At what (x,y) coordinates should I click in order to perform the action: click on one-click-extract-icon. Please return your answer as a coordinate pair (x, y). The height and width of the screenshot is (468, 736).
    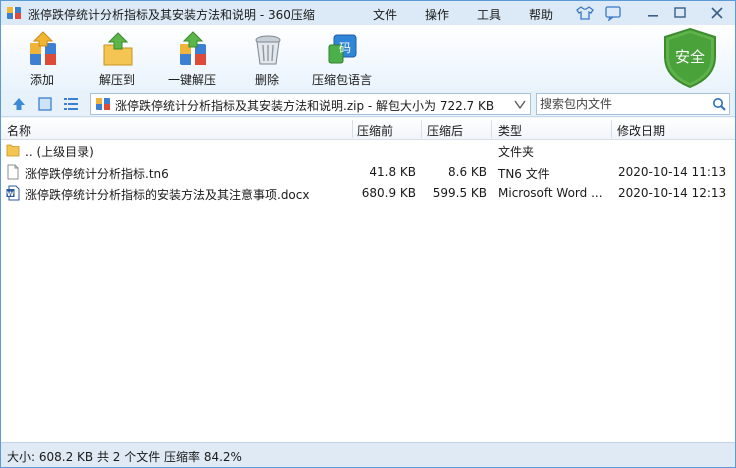
    Looking at the image, I should click on (193, 48).